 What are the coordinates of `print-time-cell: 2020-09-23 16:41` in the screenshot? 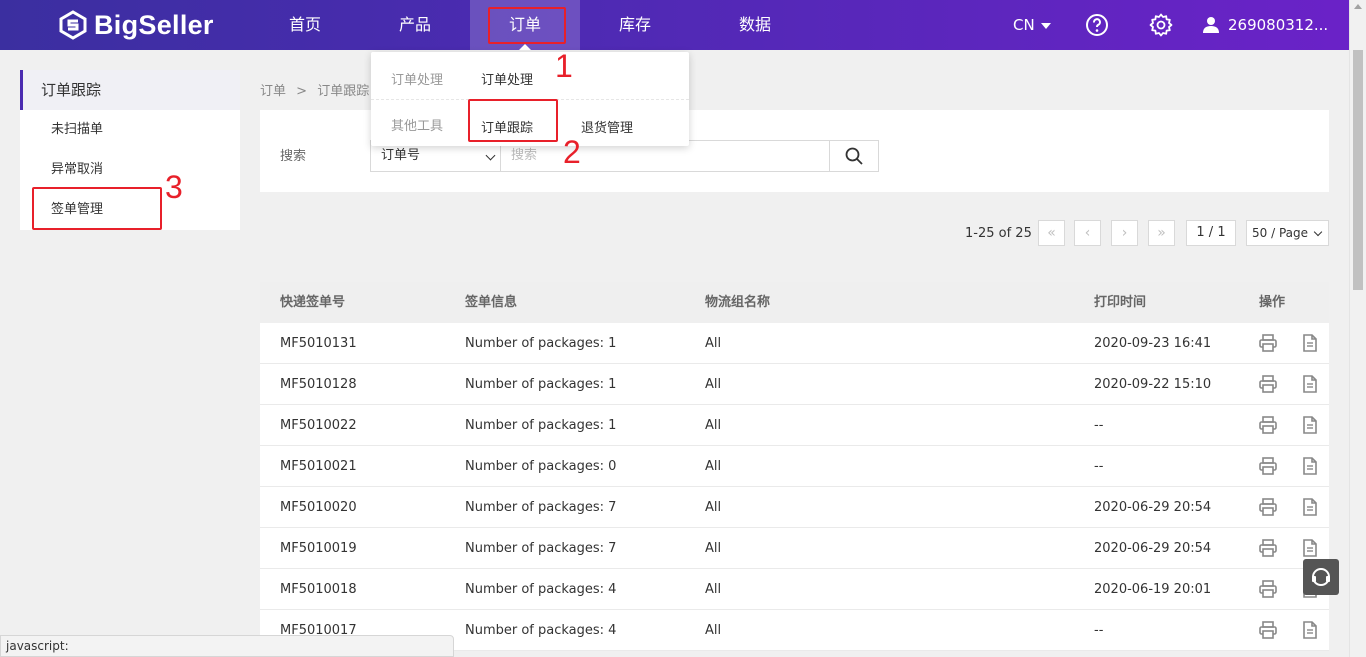 It's located at (1153, 343).